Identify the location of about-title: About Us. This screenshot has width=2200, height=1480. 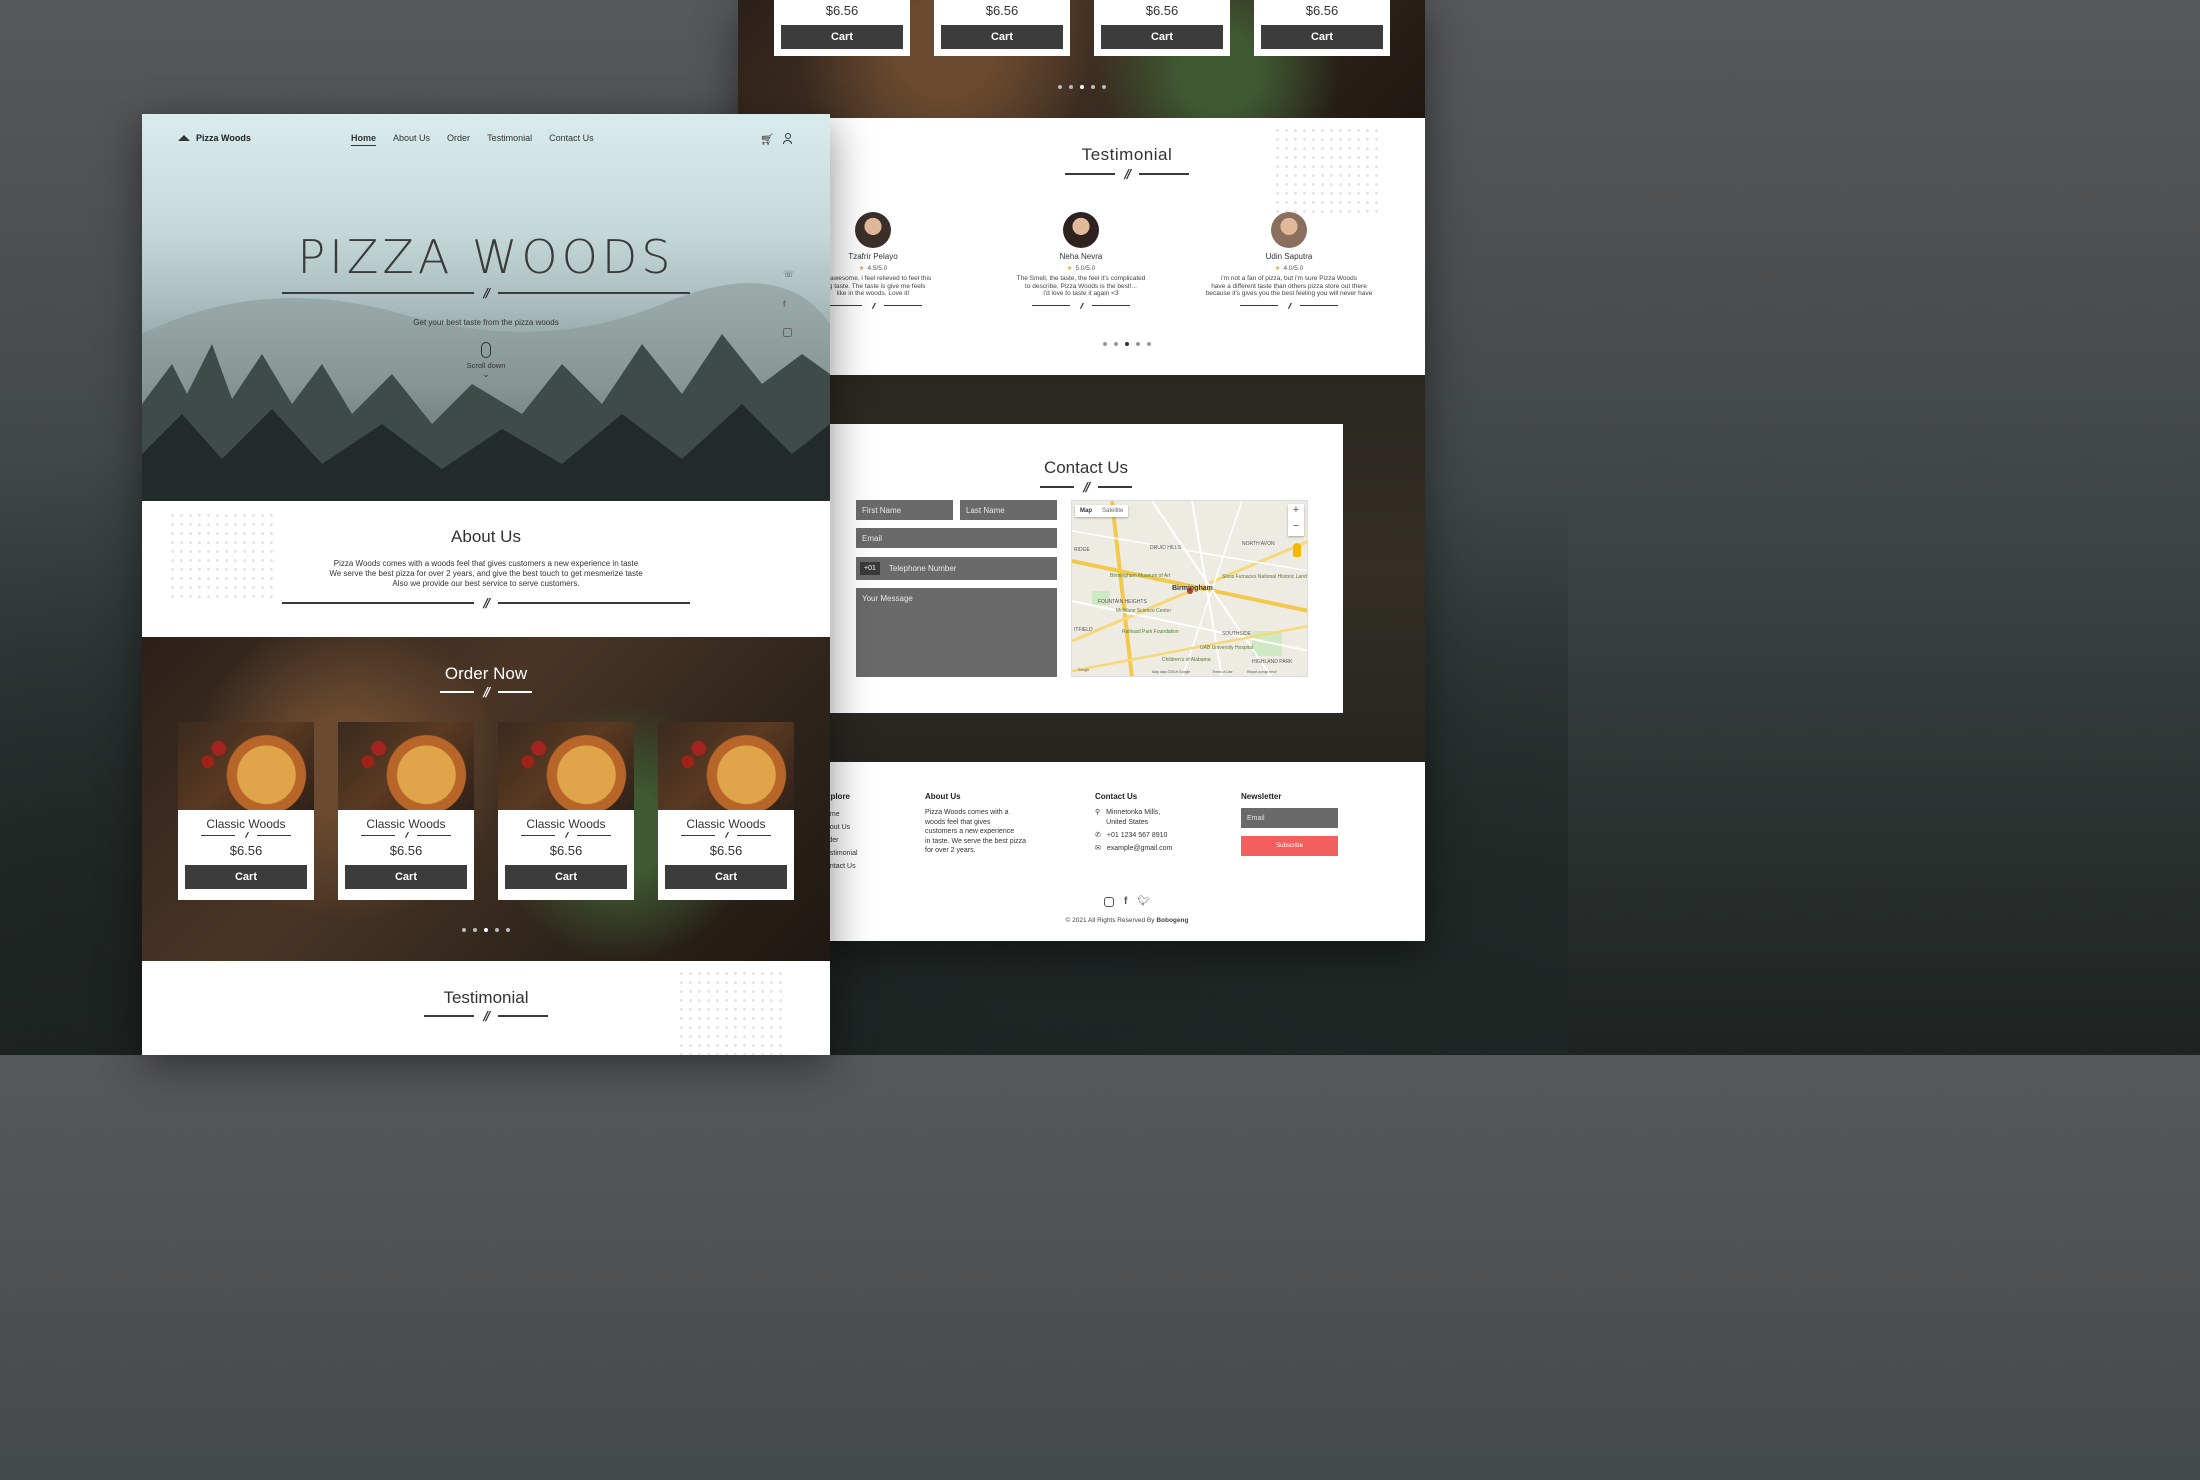
(486, 536).